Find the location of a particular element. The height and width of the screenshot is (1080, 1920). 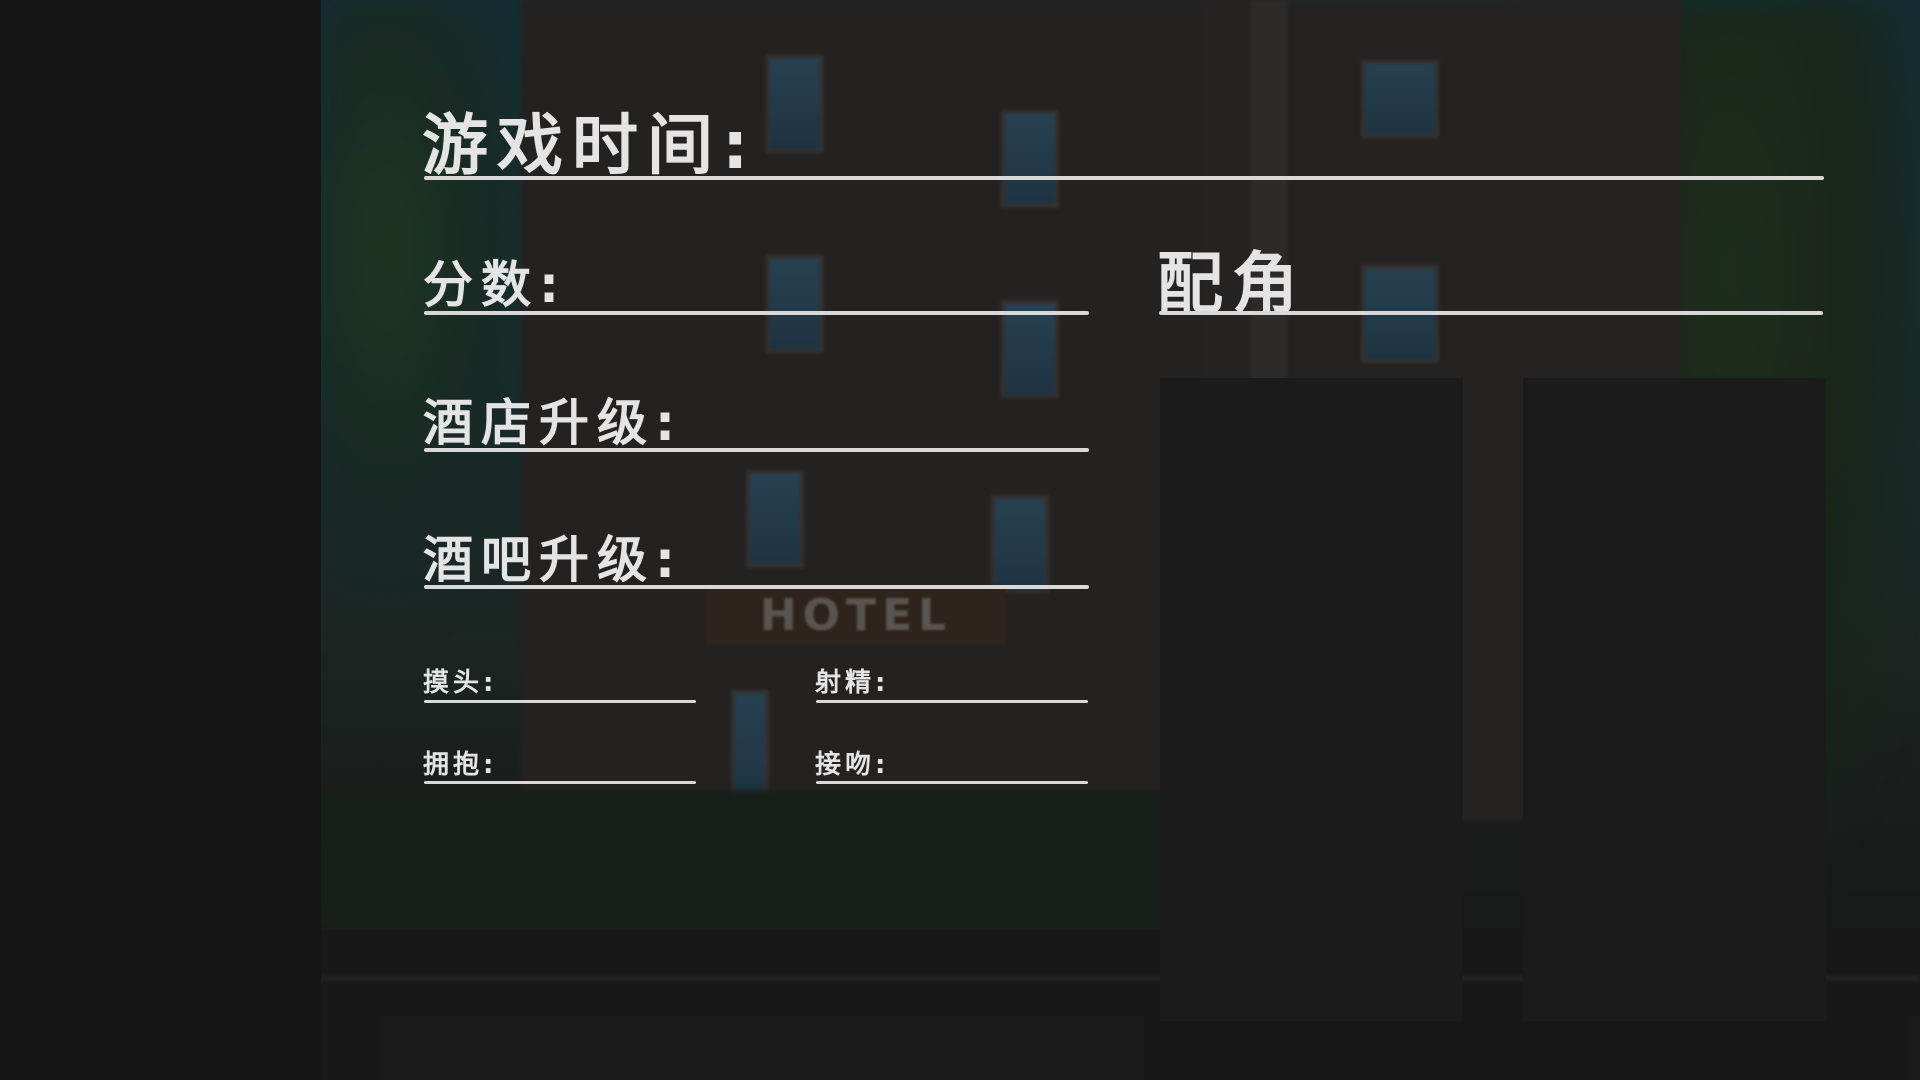

ejaculate-underline is located at coordinates (952, 701).